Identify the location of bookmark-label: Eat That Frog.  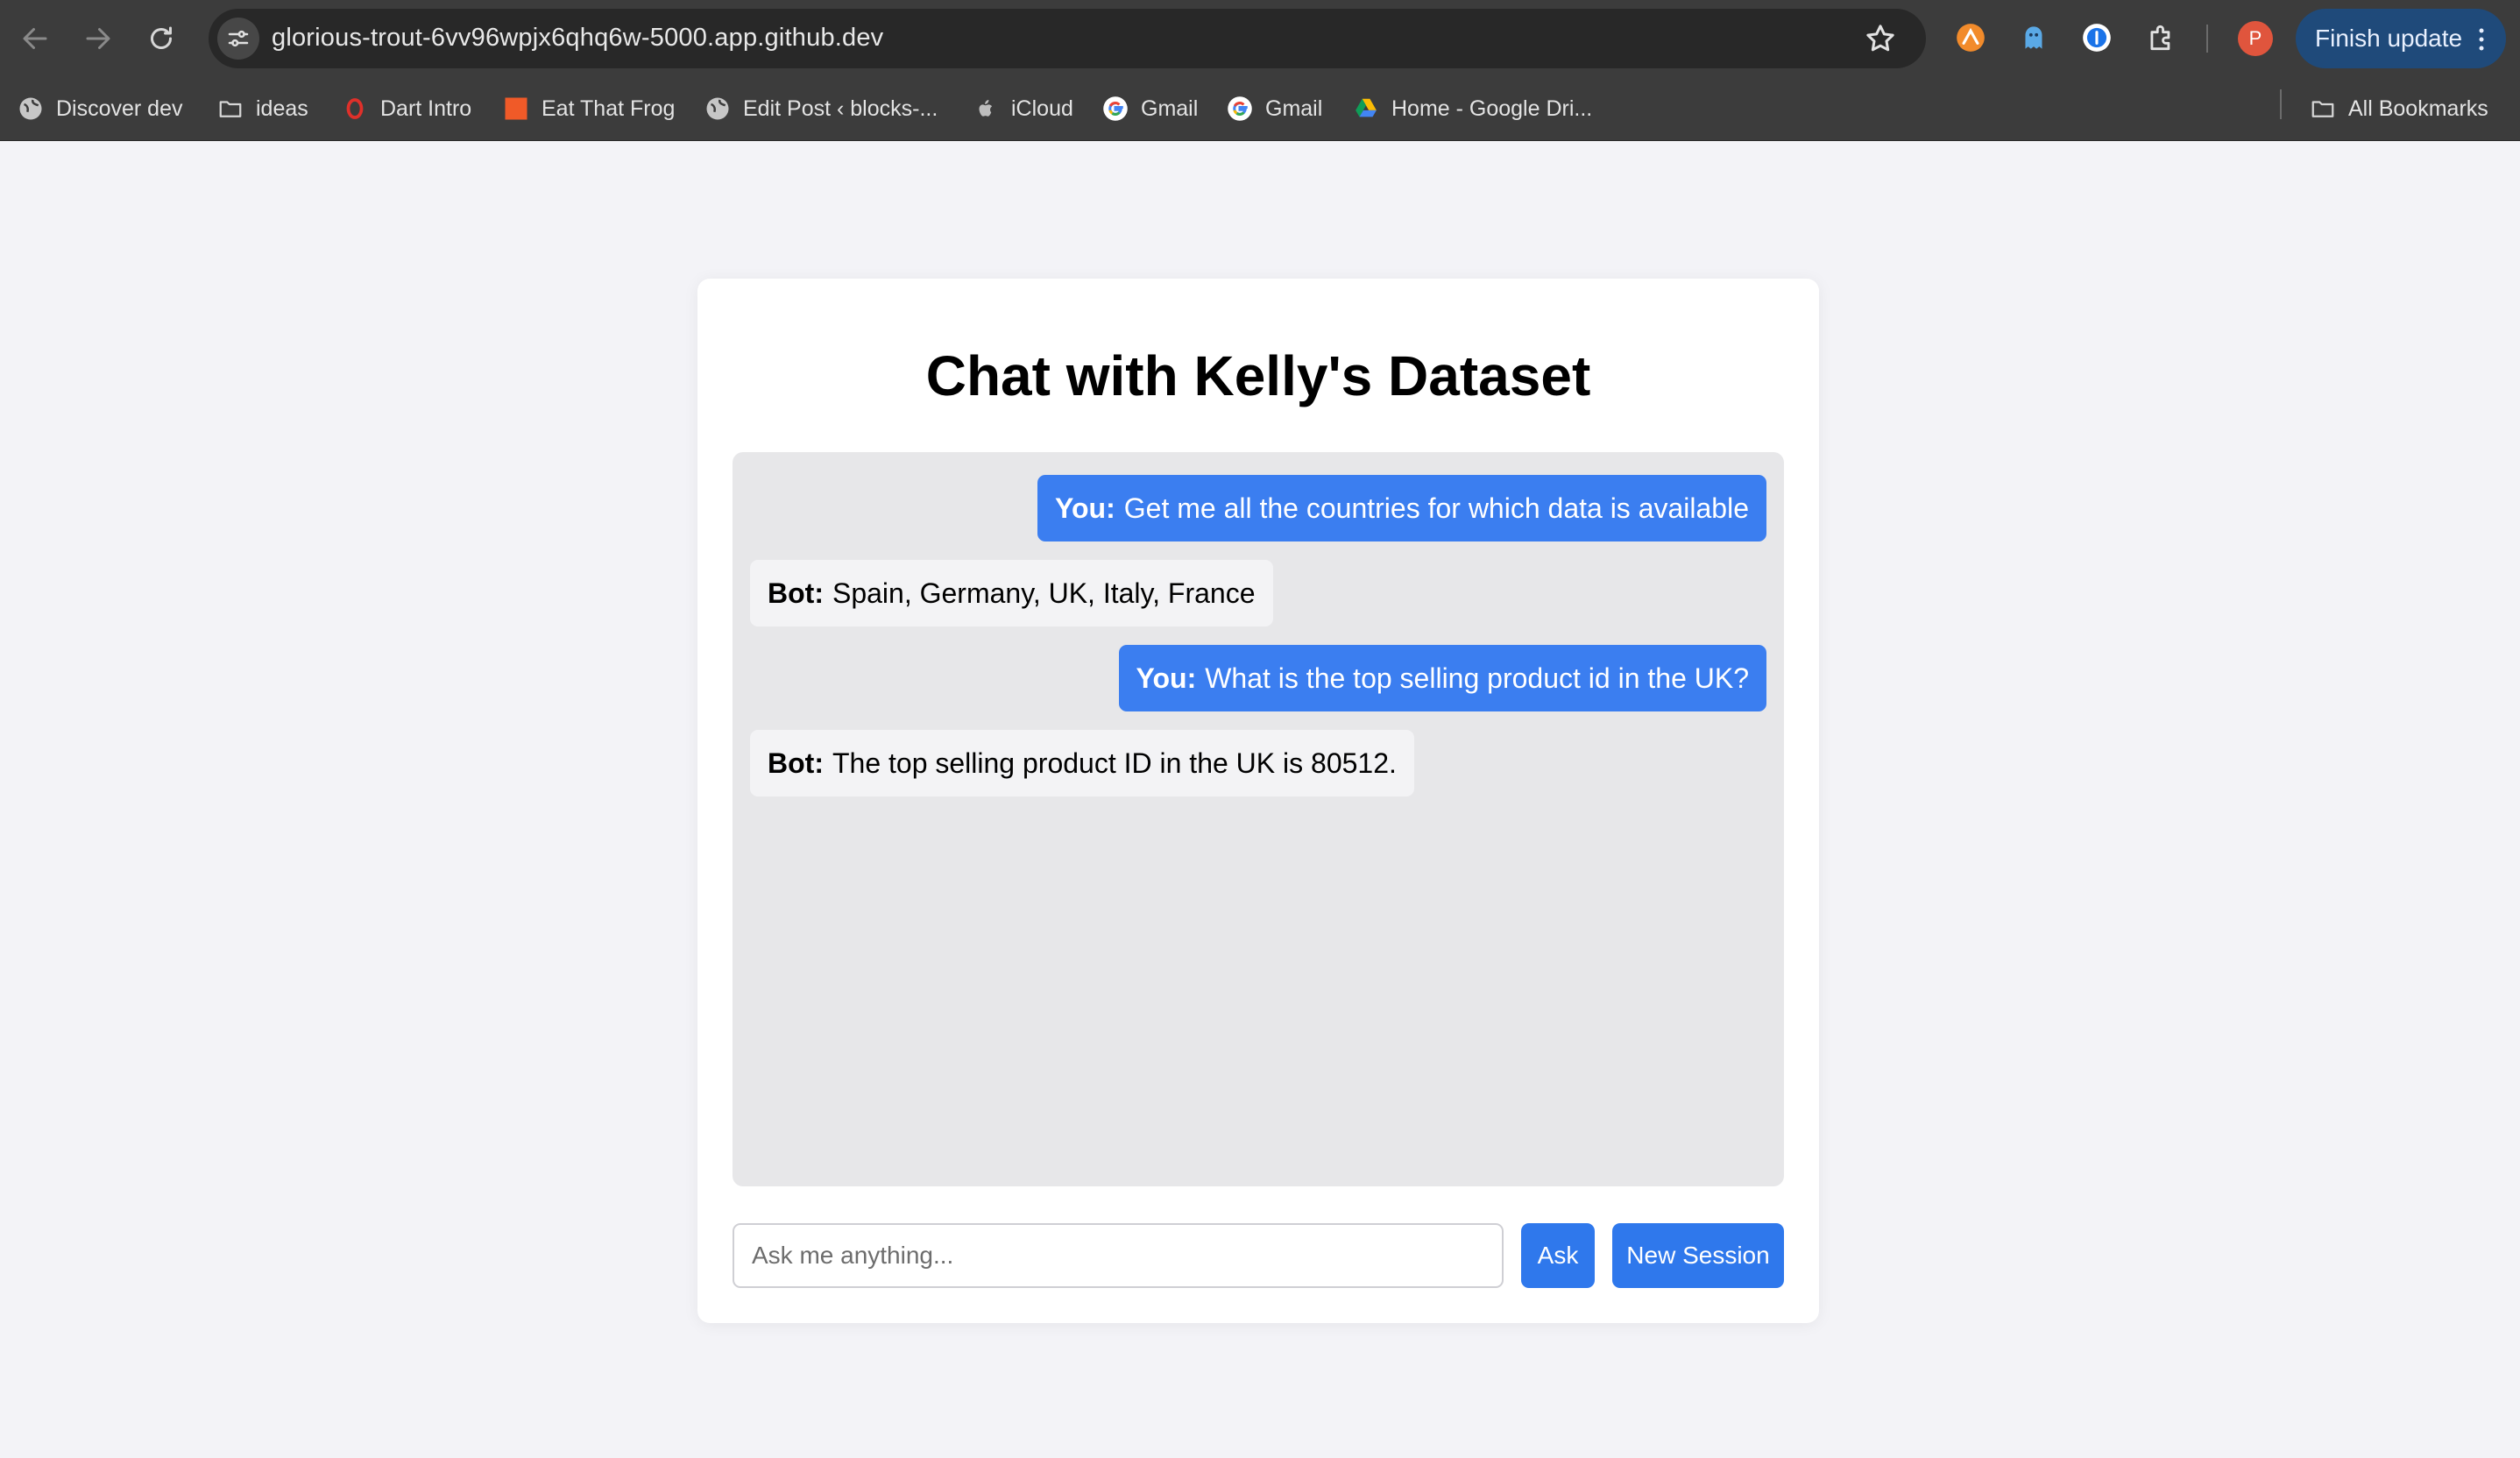
(609, 109).